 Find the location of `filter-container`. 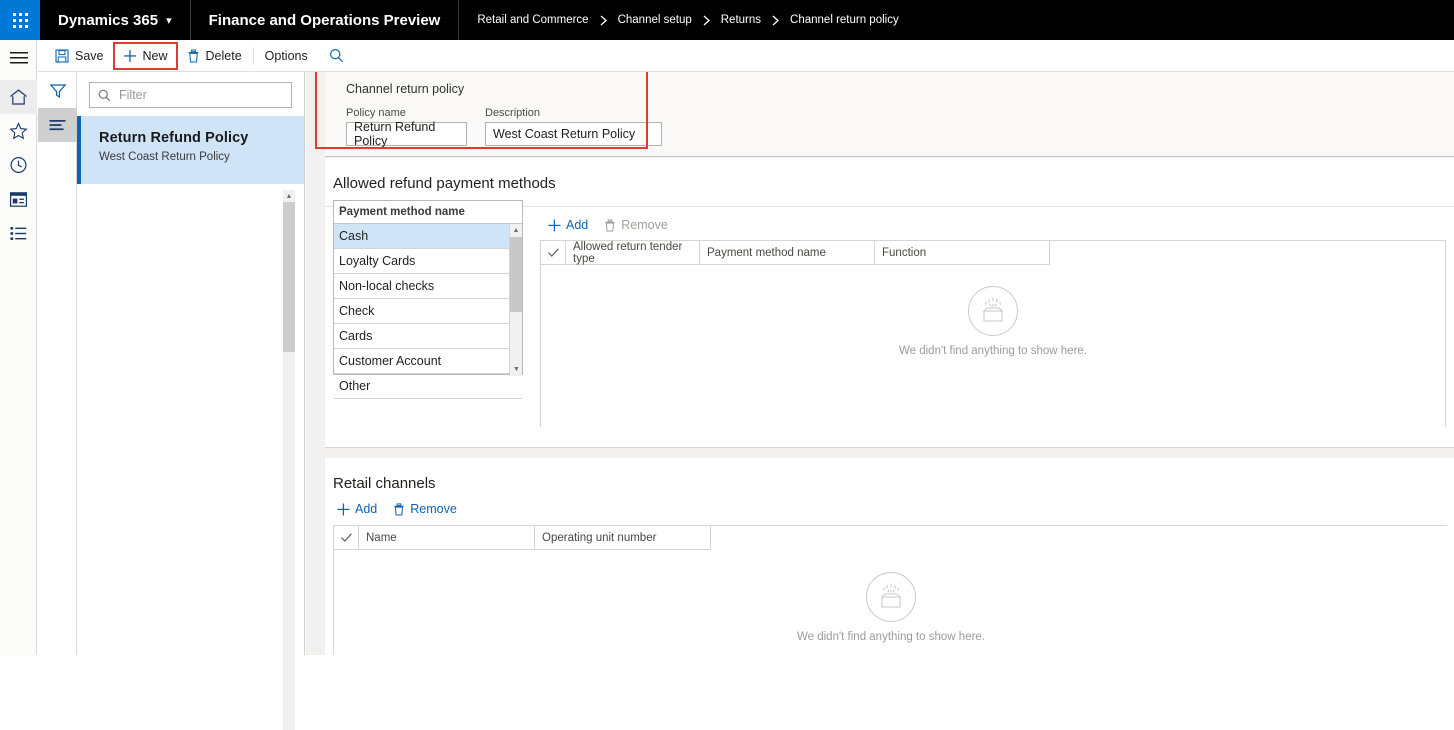

filter-container is located at coordinates (190, 94).